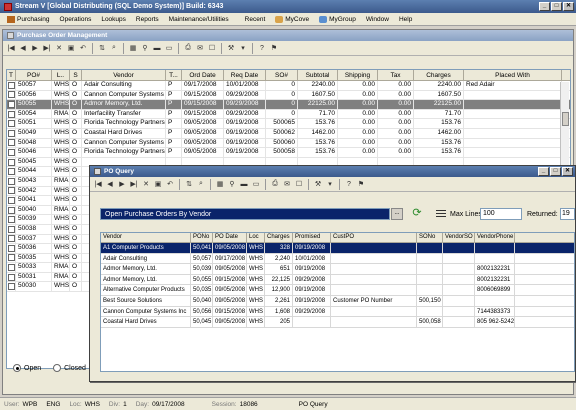 The width and height of the screenshot is (576, 410). I want to click on column-header: SONo, so click(430, 237).